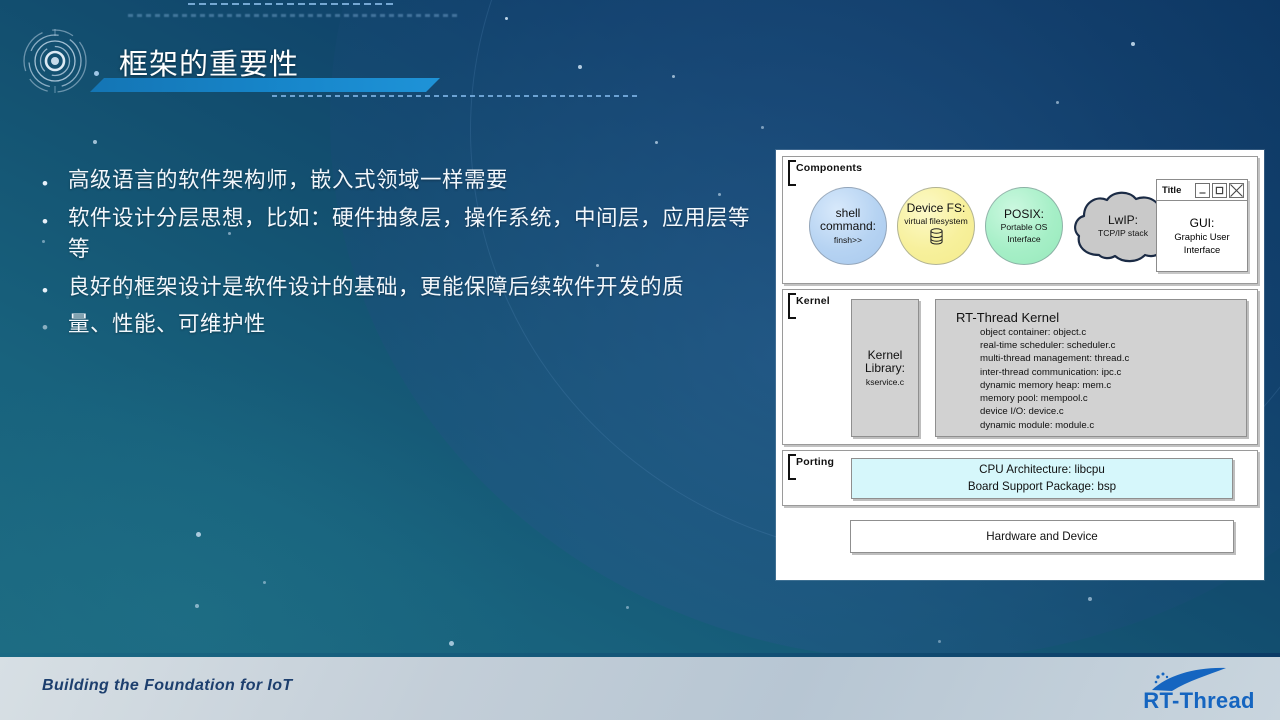 This screenshot has height=720, width=1280. Describe the element at coordinates (936, 207) in the screenshot. I see `component-device-fs-title: Device FS:` at that location.